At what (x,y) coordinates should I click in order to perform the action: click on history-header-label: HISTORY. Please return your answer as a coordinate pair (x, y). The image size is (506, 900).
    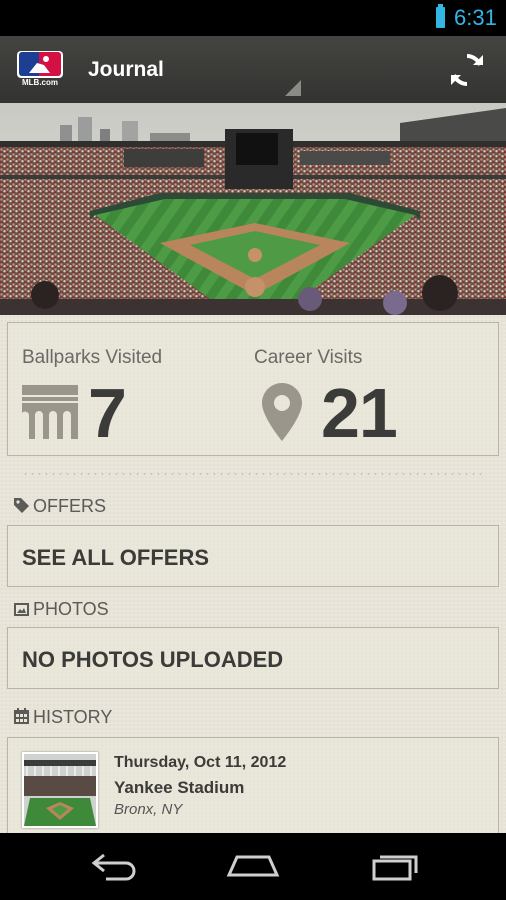
    Looking at the image, I should click on (73, 717).